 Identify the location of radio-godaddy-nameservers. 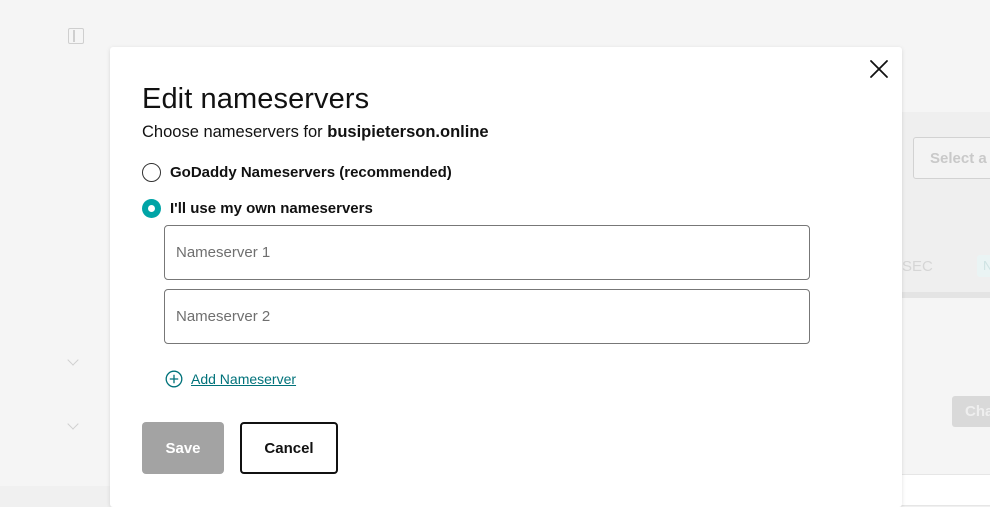
(151, 172).